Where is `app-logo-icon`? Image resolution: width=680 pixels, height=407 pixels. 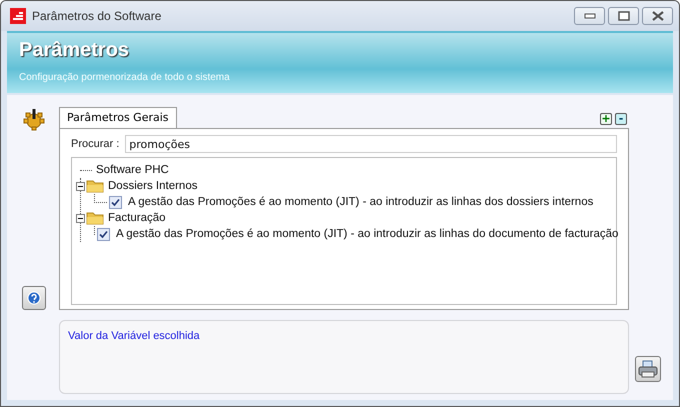 app-logo-icon is located at coordinates (18, 16).